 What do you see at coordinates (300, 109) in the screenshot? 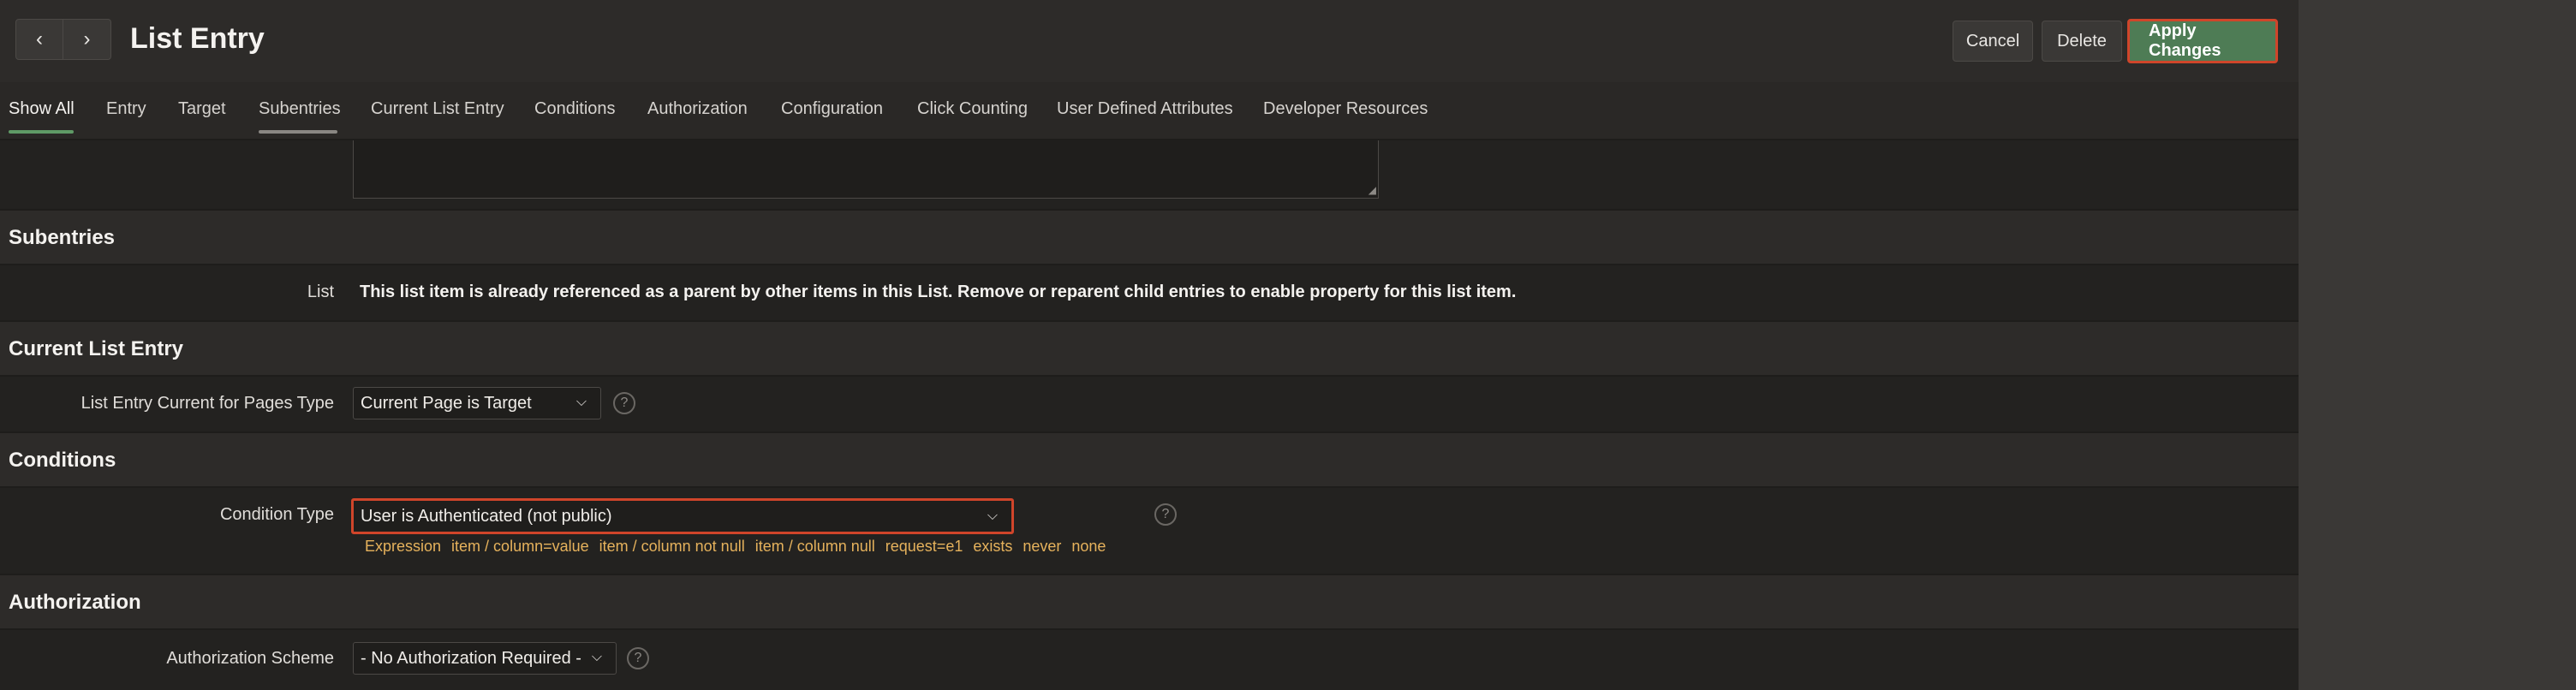
I see `tab-subentries: Subentries` at bounding box center [300, 109].